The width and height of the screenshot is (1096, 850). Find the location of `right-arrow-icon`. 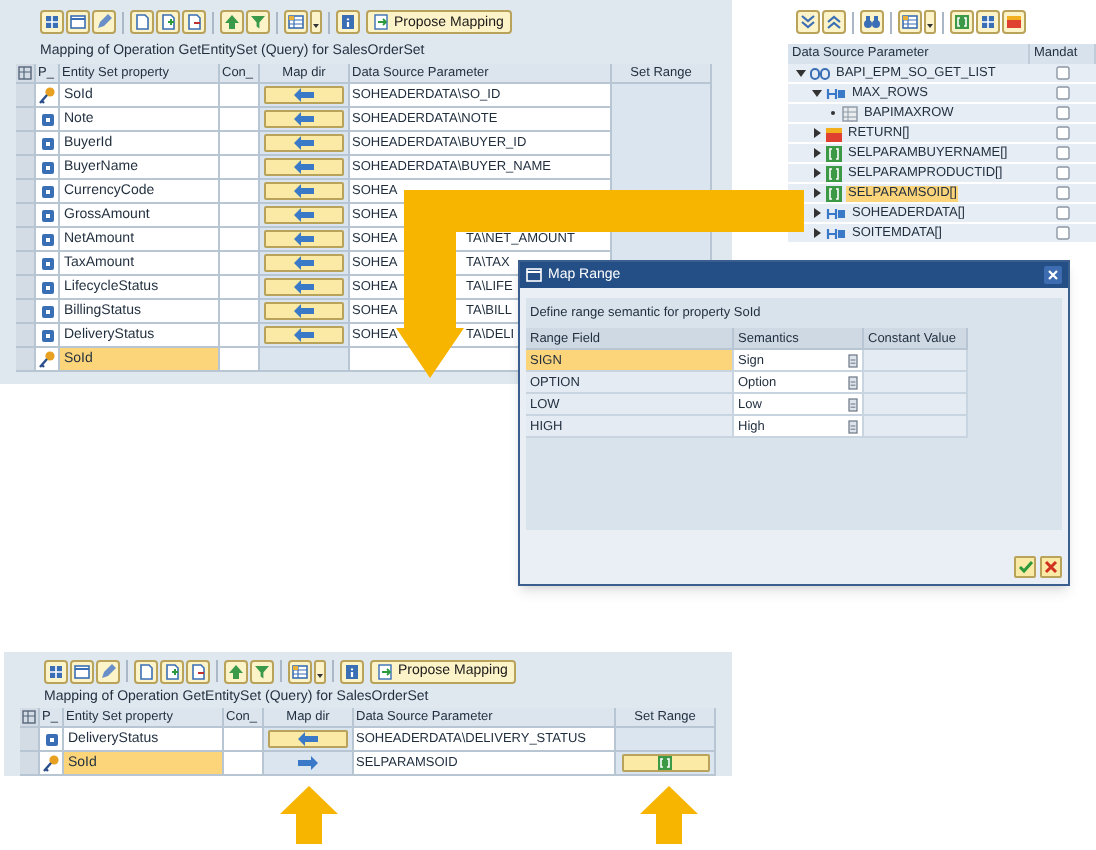

right-arrow-icon is located at coordinates (308, 763).